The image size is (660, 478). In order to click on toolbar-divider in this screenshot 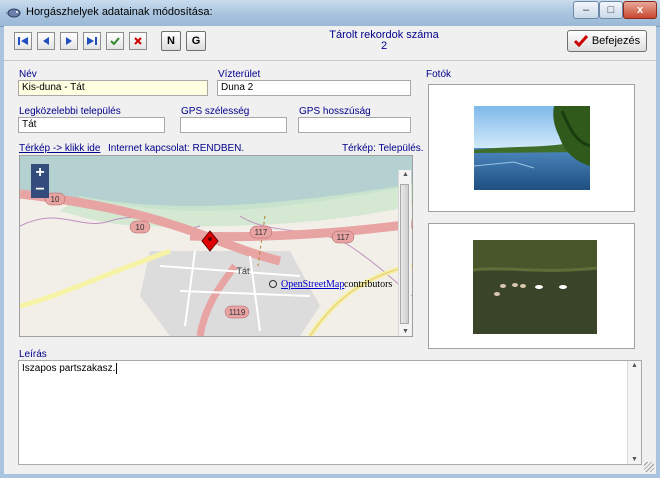, I will do `click(330, 60)`.